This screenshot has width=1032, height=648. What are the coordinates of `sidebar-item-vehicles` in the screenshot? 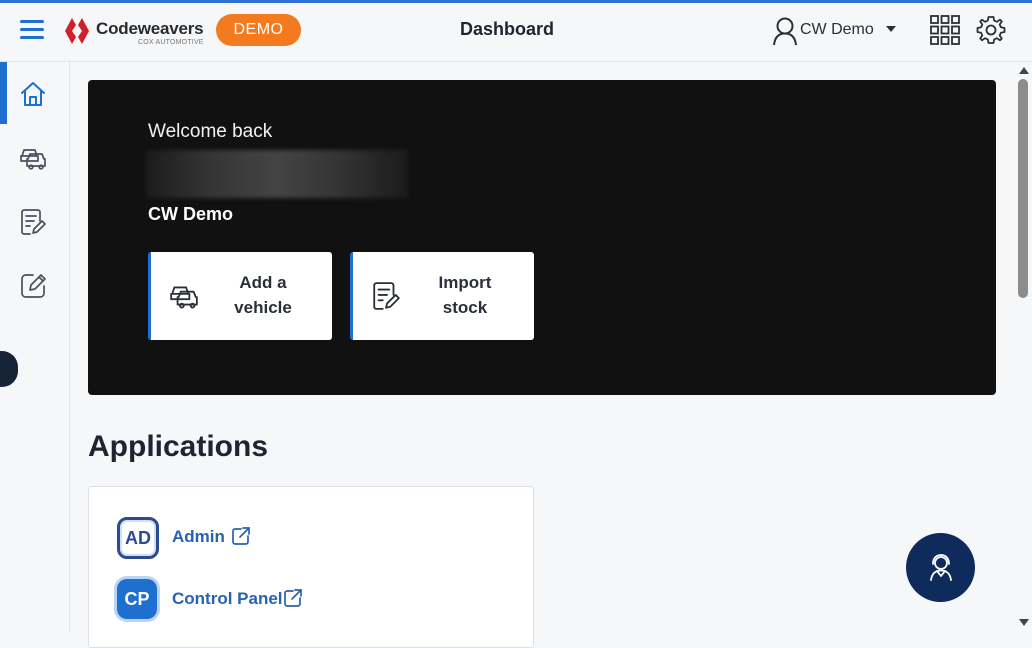 It's located at (34, 157).